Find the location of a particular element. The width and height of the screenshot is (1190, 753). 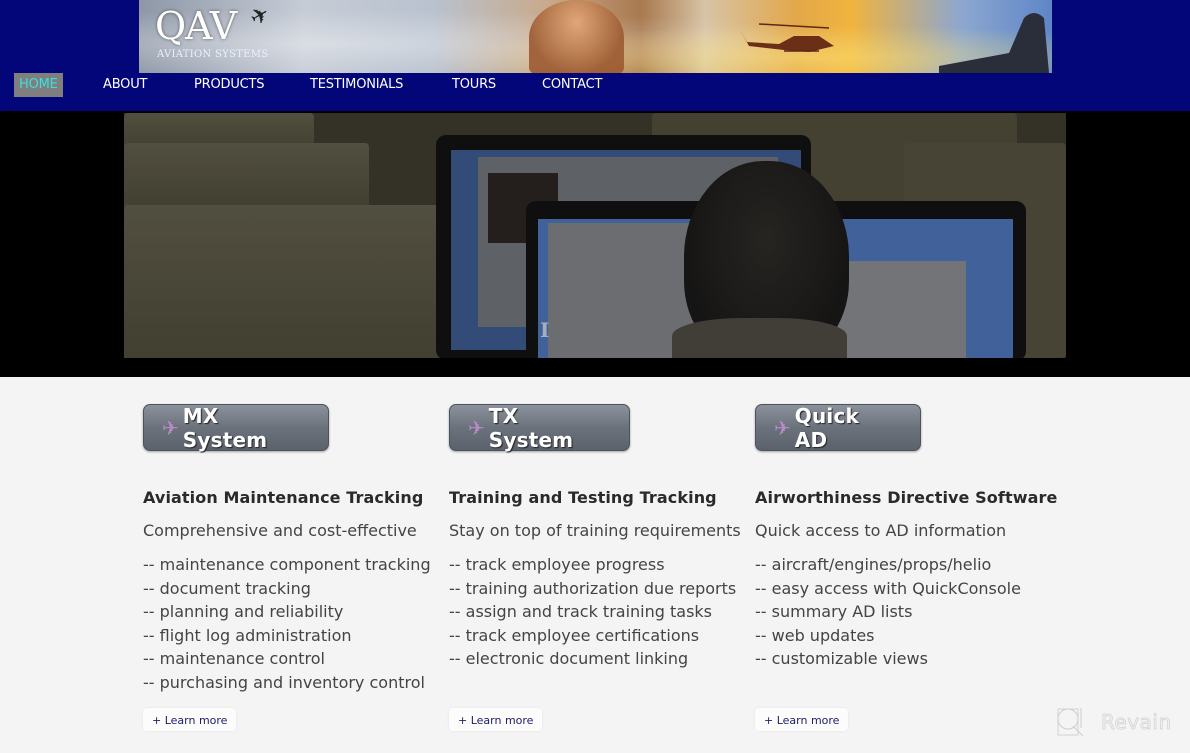

learn-more-mx-link: + Learn more is located at coordinates (190, 719).